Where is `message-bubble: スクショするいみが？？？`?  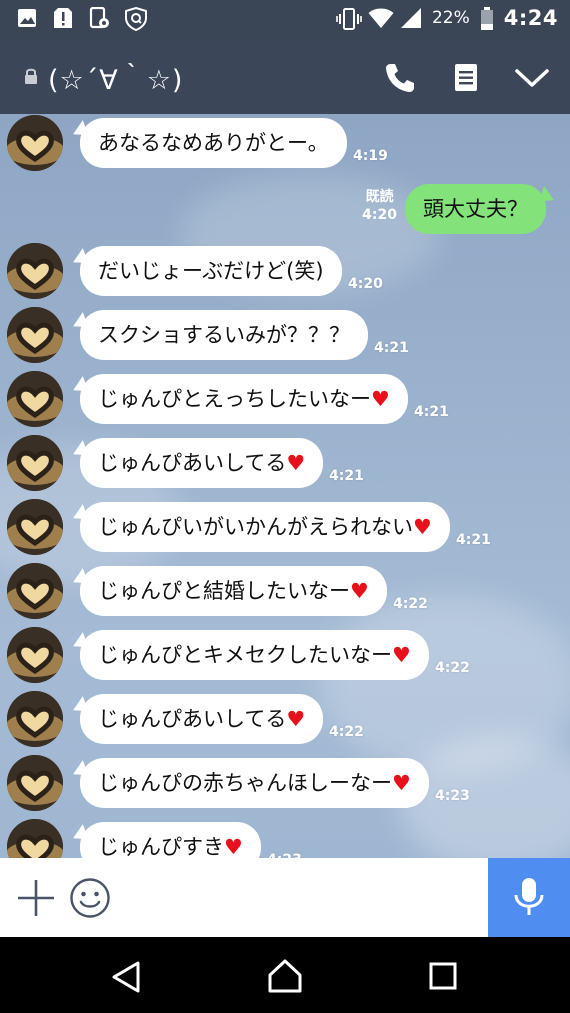
message-bubble: スクショするいみが？？？ is located at coordinates (224, 335).